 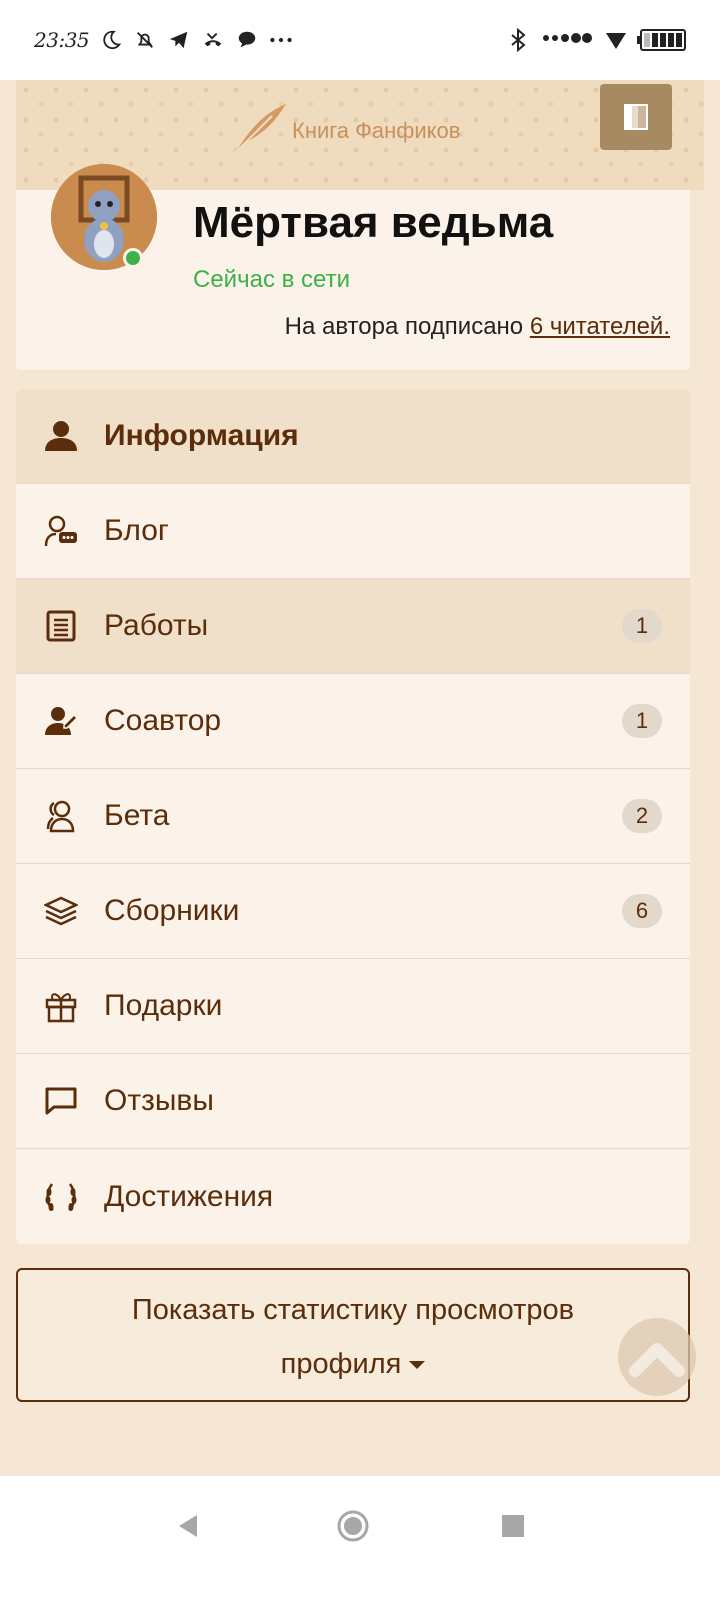 What do you see at coordinates (62, 40) in the screenshot?
I see `status-time: 23:35` at bounding box center [62, 40].